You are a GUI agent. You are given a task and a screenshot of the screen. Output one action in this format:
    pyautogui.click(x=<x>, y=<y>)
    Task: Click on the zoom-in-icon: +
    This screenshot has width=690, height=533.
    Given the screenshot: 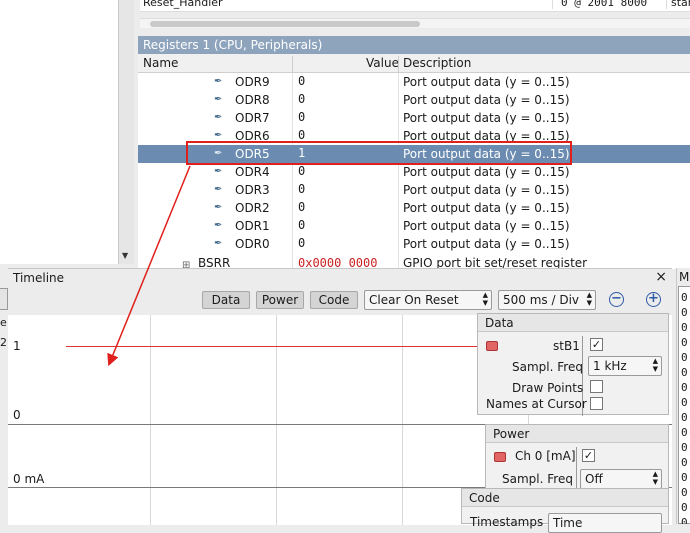 What is the action you would take?
    pyautogui.click(x=653, y=299)
    